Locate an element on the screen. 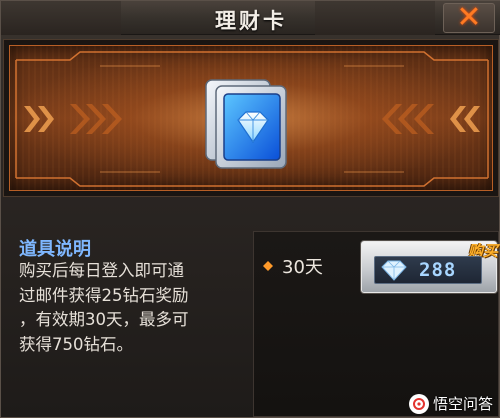 The image size is (500, 418). description-line: 过邮件获得25钻石奖励 is located at coordinates (104, 295).